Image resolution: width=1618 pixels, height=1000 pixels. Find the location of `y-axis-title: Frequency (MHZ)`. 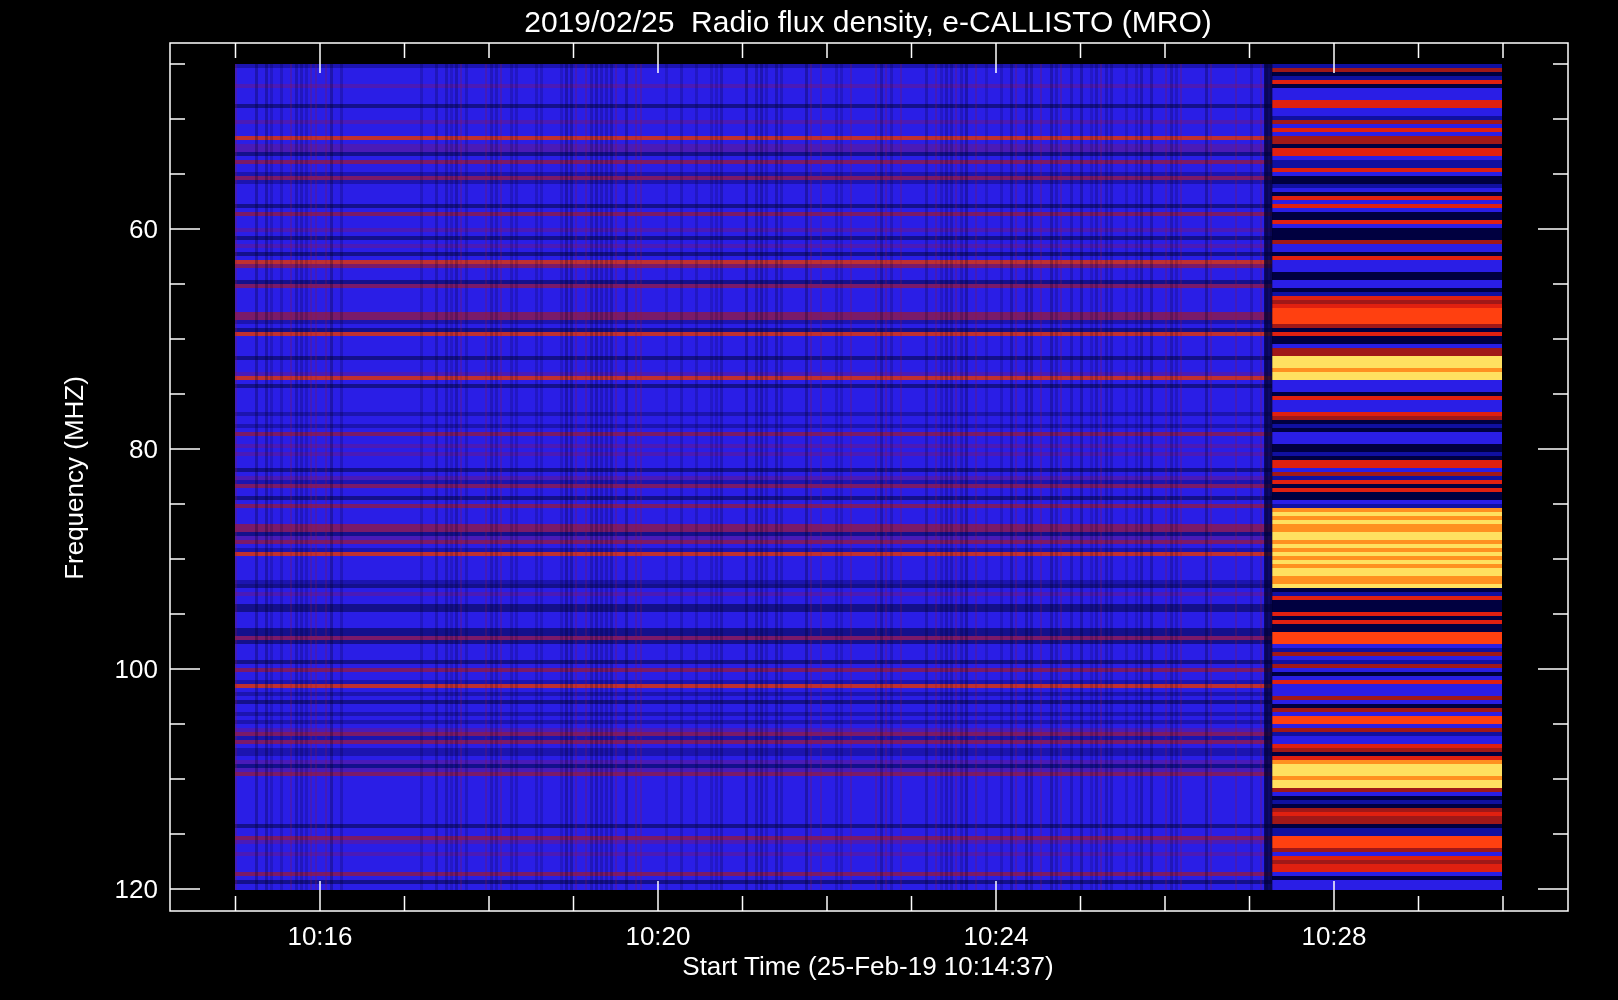

y-axis-title: Frequency (MHZ) is located at coordinates (74, 478).